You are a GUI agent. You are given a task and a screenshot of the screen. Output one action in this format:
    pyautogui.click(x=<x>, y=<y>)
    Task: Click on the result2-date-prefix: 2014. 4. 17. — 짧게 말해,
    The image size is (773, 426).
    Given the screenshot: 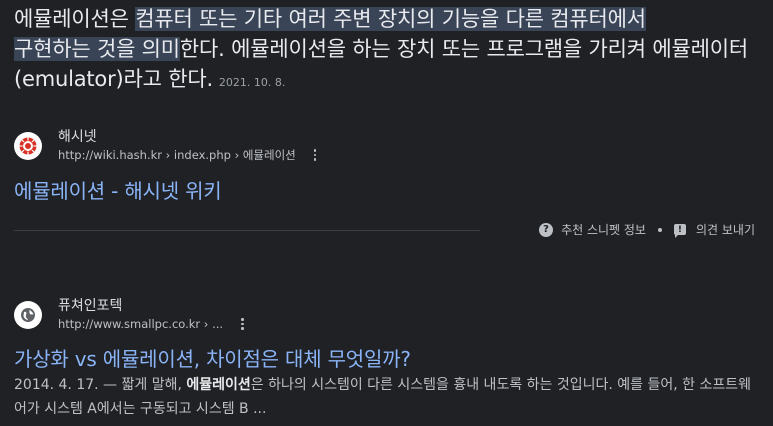 What is the action you would take?
    pyautogui.click(x=100, y=385)
    